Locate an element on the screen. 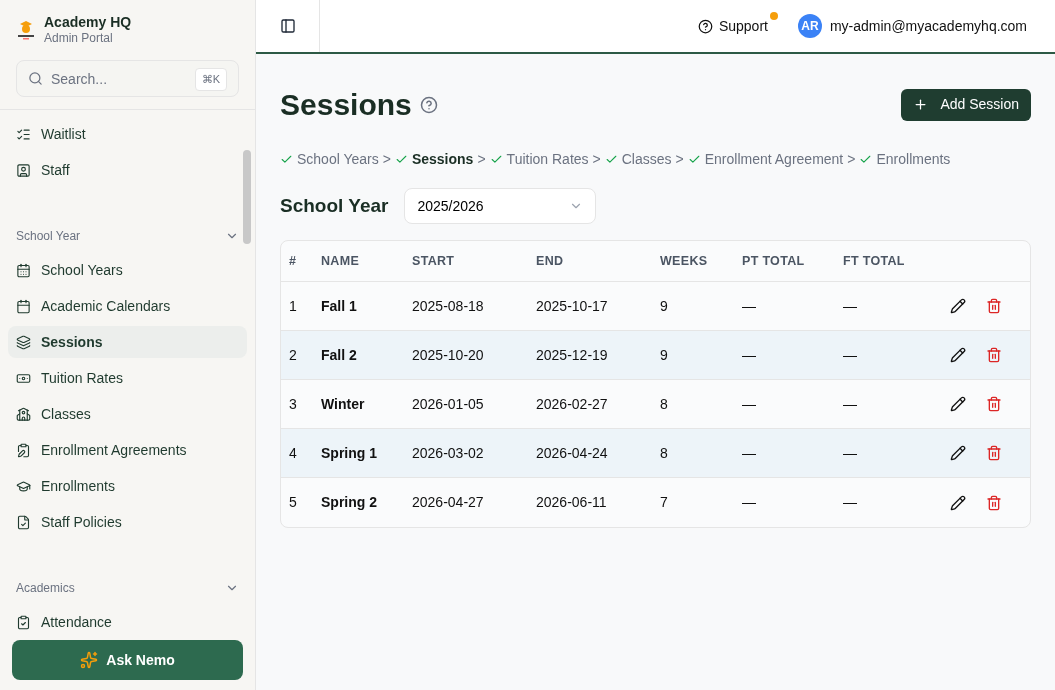 The height and width of the screenshot is (690, 1055). table-cell-text: Winter is located at coordinates (343, 404).